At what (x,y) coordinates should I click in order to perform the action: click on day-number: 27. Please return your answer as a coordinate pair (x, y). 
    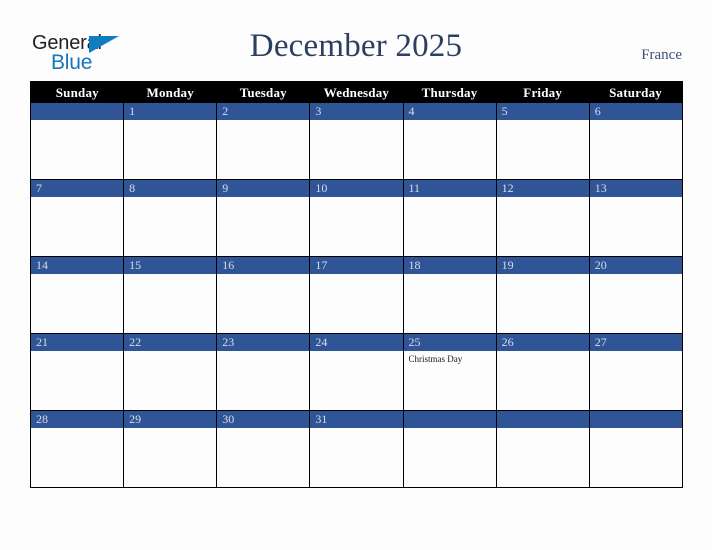
    Looking at the image, I should click on (636, 342).